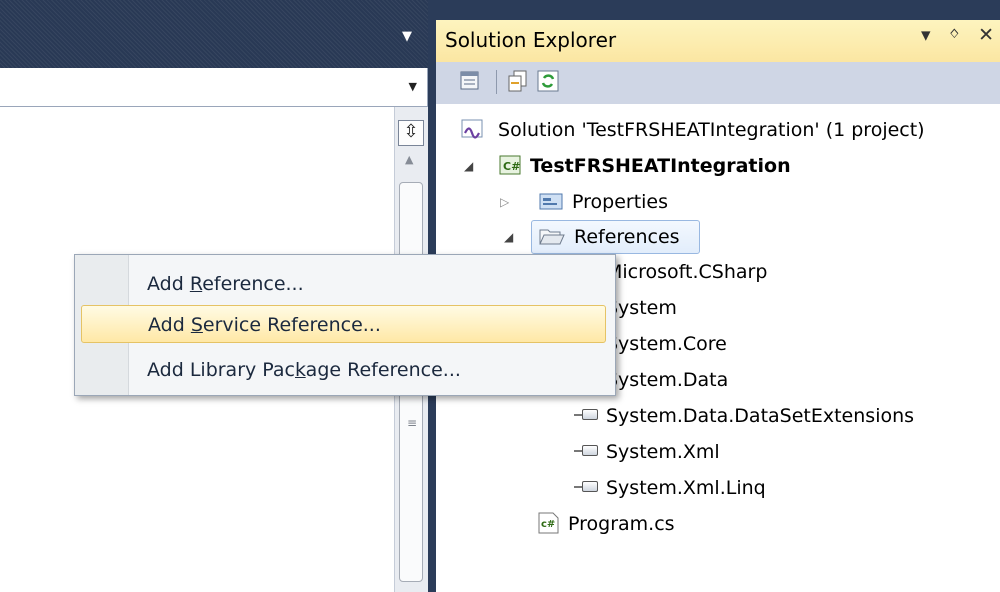  What do you see at coordinates (663, 452) in the screenshot?
I see `reference-label: System.Xml` at bounding box center [663, 452].